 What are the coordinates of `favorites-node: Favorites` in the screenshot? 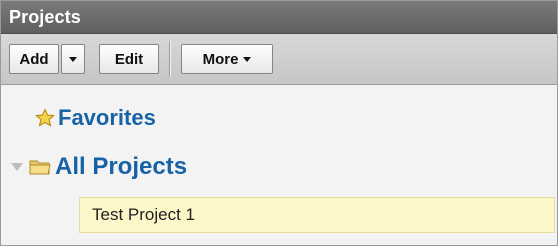 It's located at (95, 118).